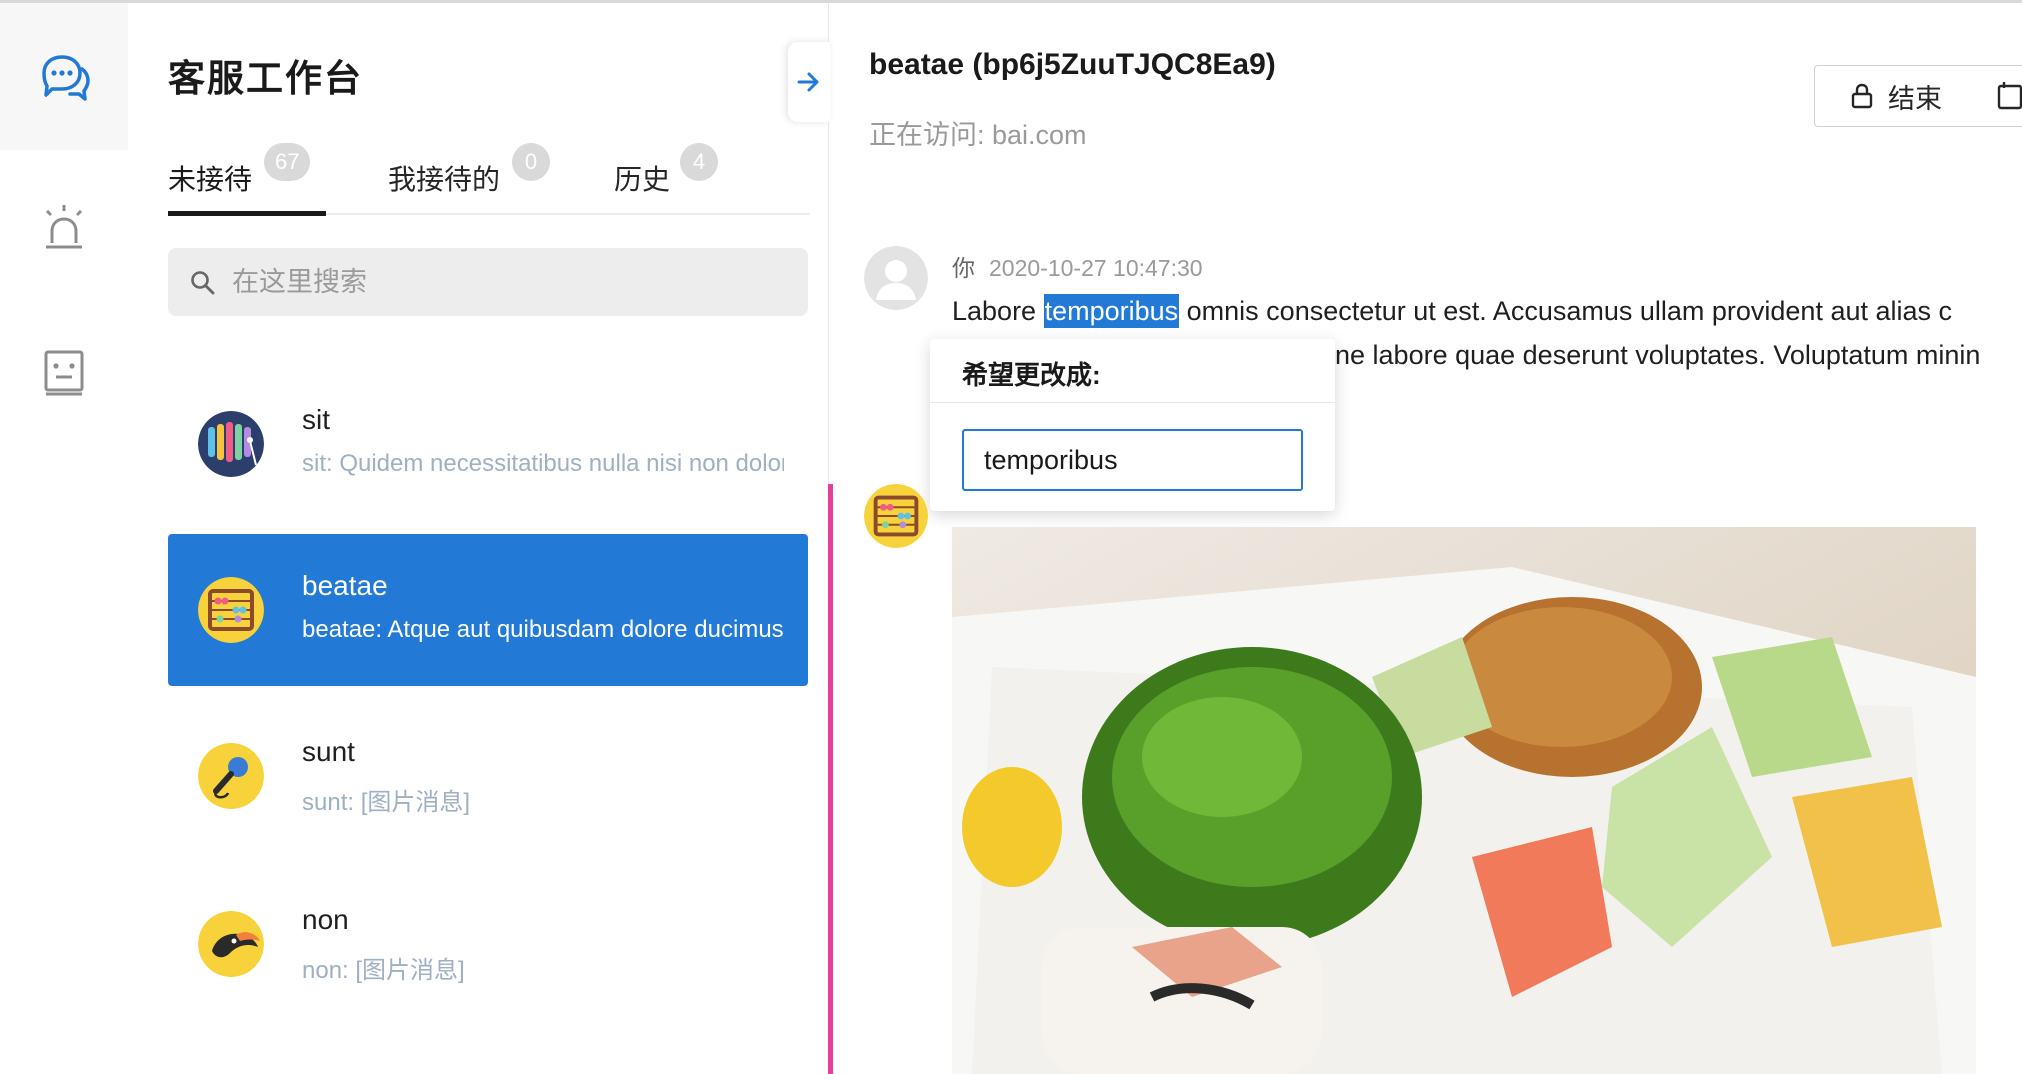 This screenshot has height=1074, width=2022. I want to click on robot-face-icon, so click(64, 372).